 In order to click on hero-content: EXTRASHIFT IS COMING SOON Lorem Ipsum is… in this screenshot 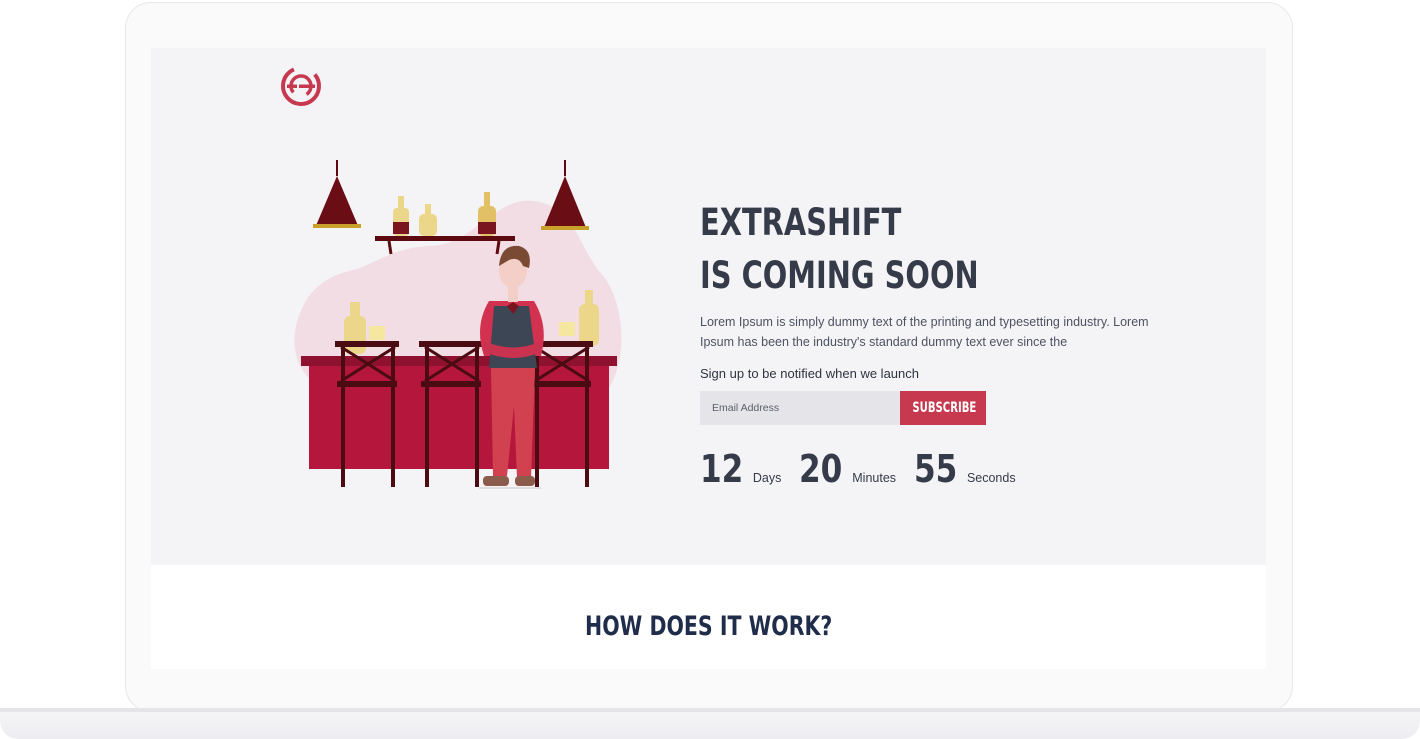, I will do `click(960, 343)`.